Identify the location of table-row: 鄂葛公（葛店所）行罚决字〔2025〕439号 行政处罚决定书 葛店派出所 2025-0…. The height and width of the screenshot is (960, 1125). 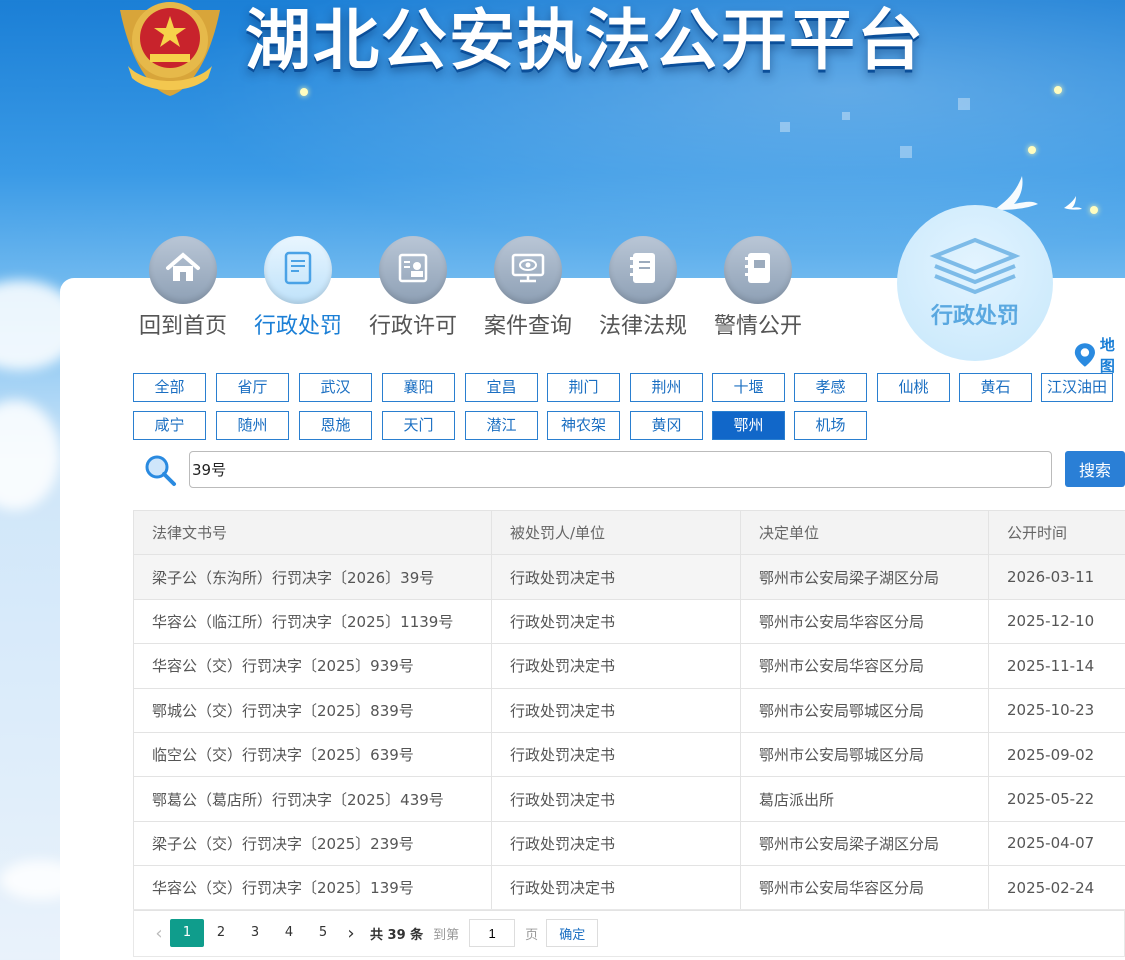
(629, 799).